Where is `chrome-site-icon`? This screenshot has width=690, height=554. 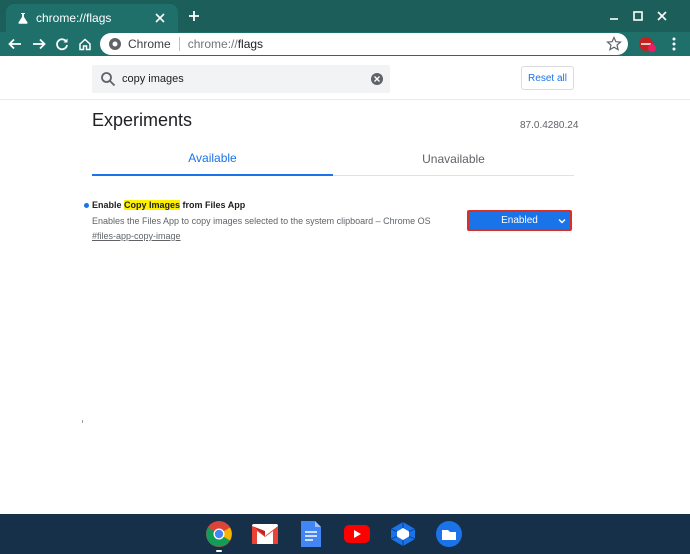 chrome-site-icon is located at coordinates (115, 44).